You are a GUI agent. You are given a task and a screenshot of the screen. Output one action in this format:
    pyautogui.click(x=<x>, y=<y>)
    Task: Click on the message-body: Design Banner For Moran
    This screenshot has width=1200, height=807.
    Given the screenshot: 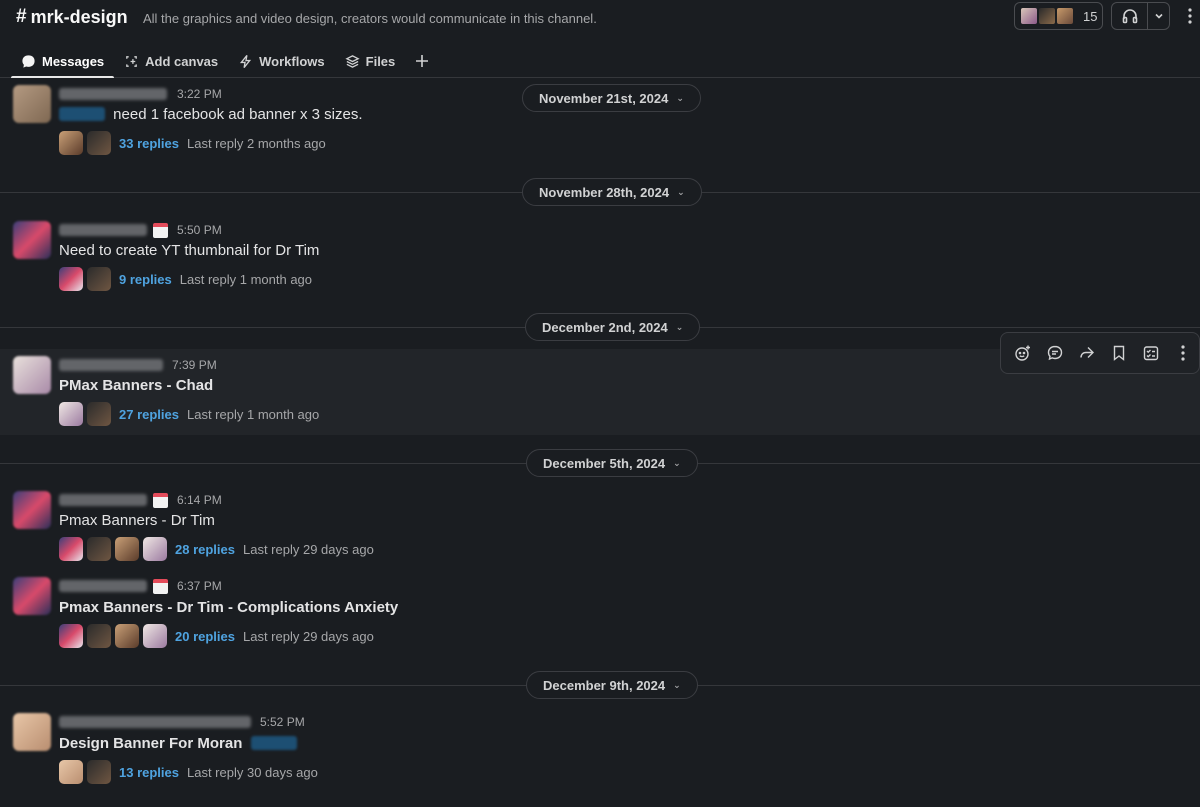 What is the action you would take?
    pyautogui.click(x=151, y=743)
    